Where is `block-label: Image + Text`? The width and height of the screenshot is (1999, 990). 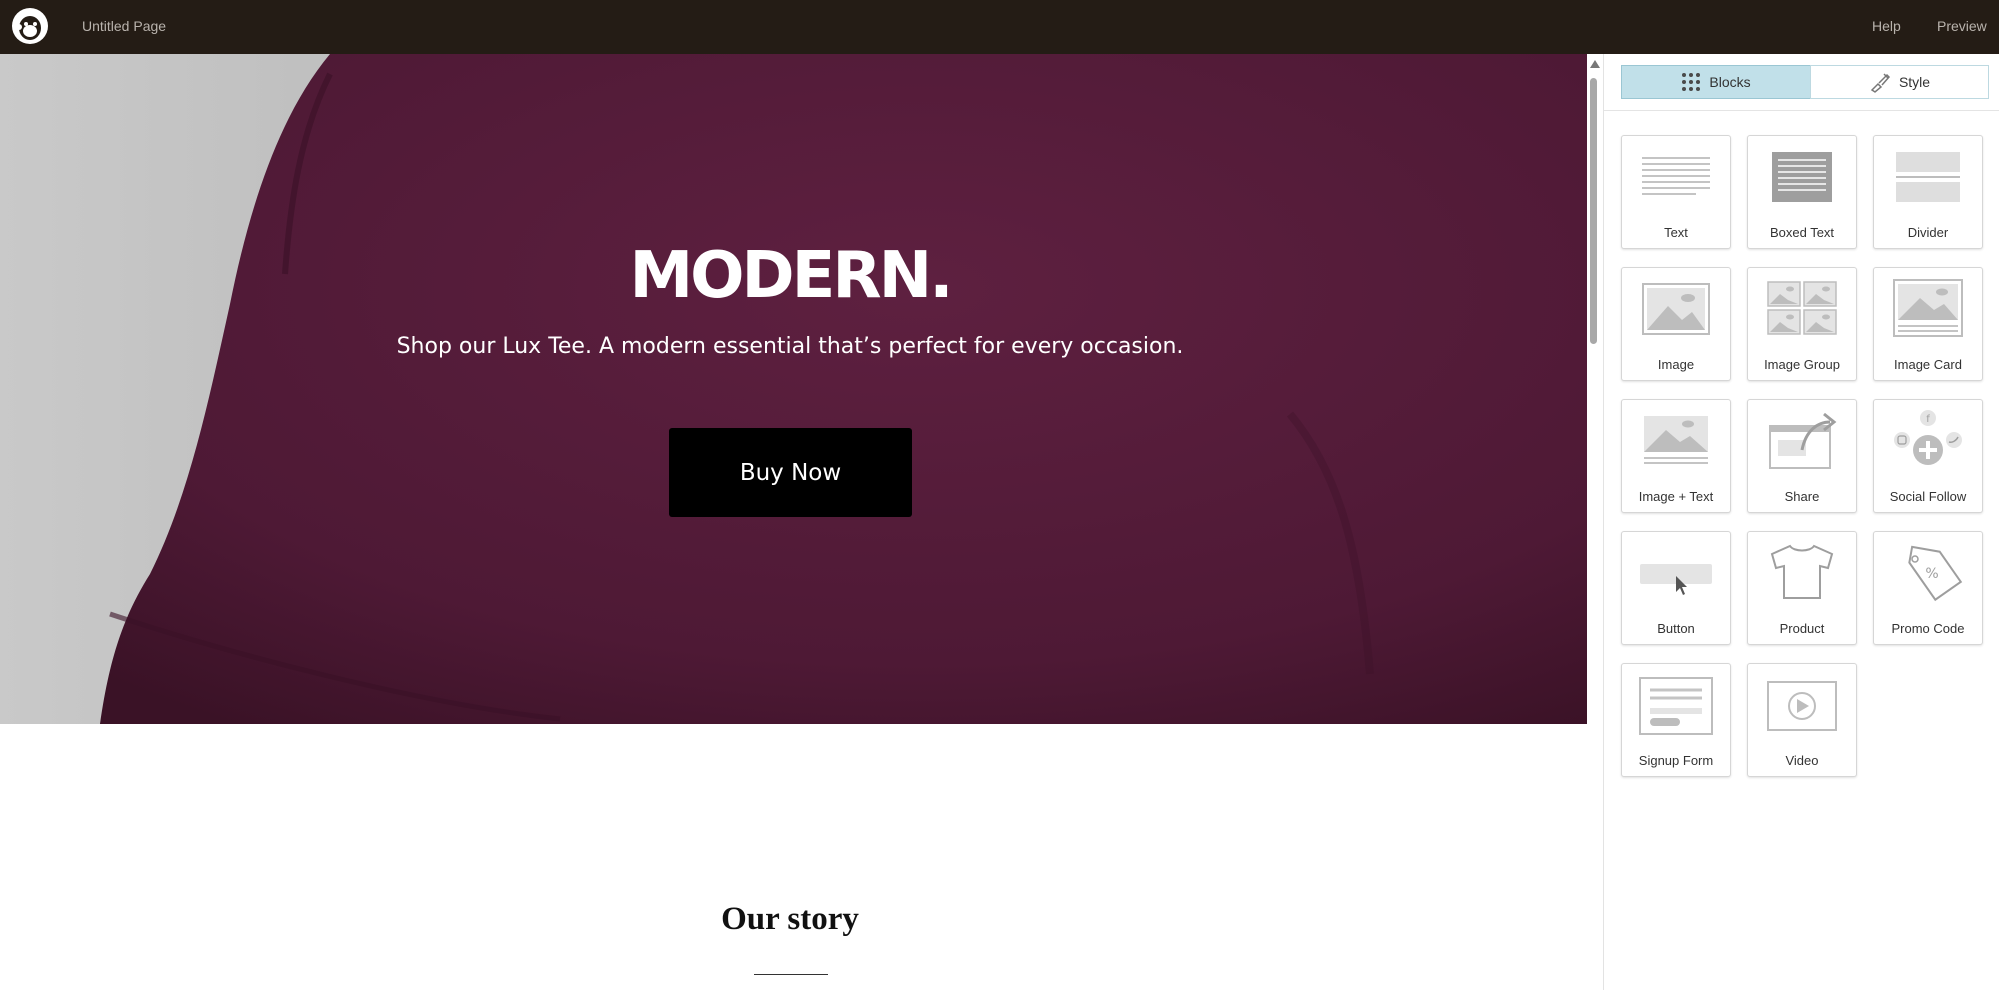 block-label: Image + Text is located at coordinates (1676, 496).